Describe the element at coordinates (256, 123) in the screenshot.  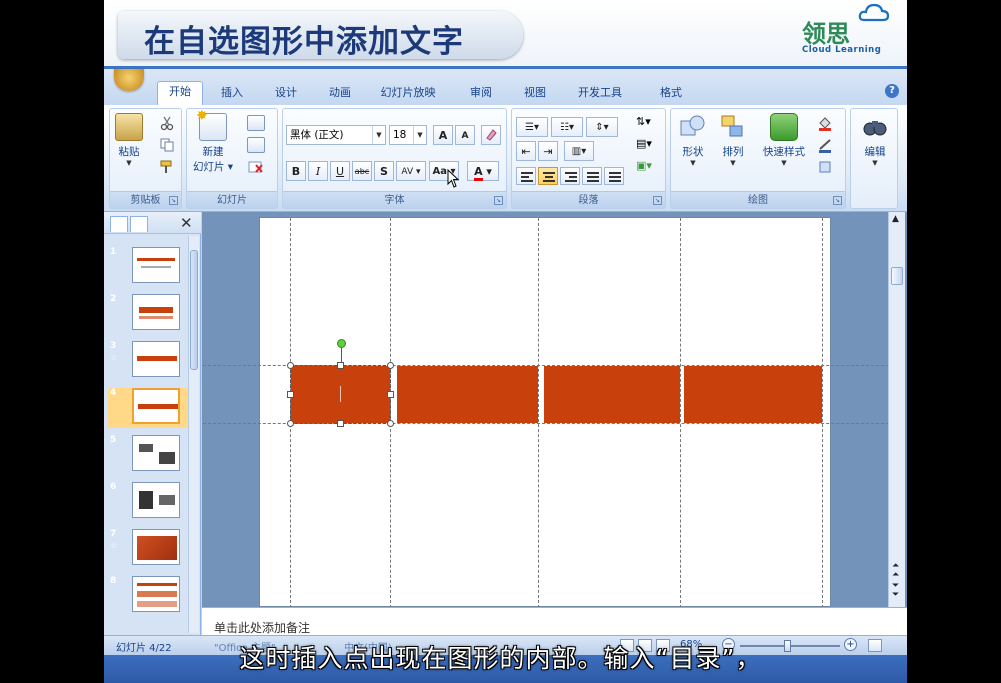
I see `layout-icon` at that location.